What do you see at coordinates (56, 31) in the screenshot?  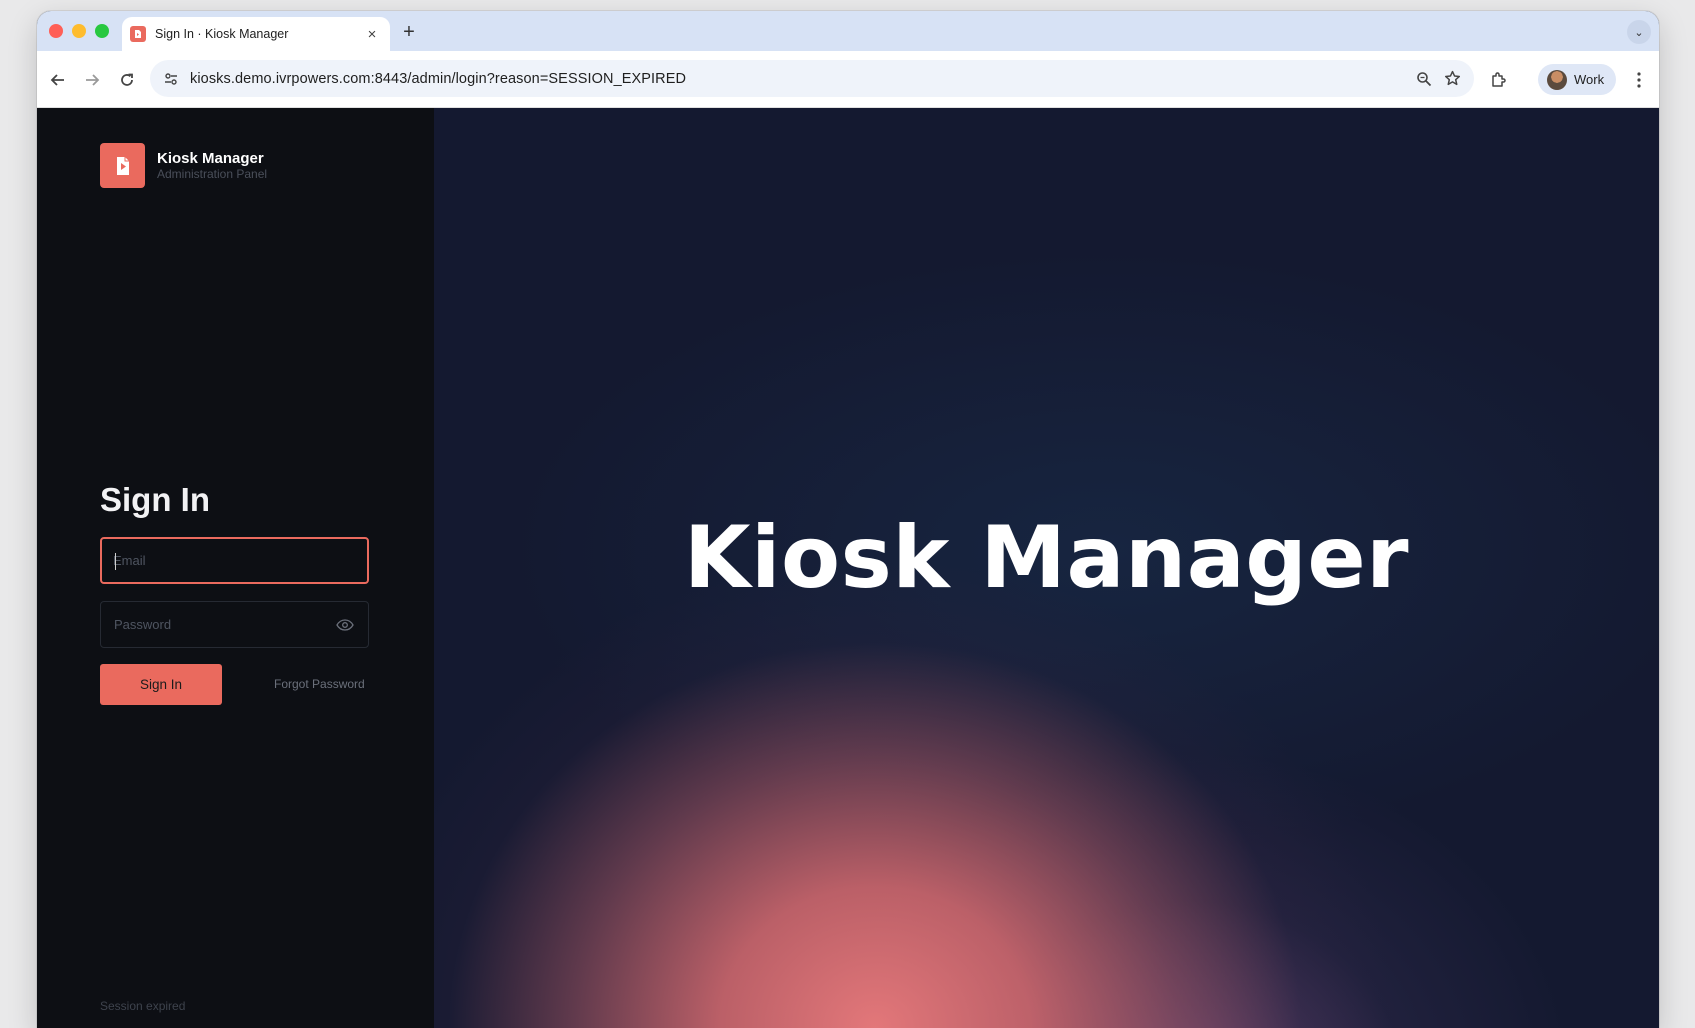 I see `close-window-button` at bounding box center [56, 31].